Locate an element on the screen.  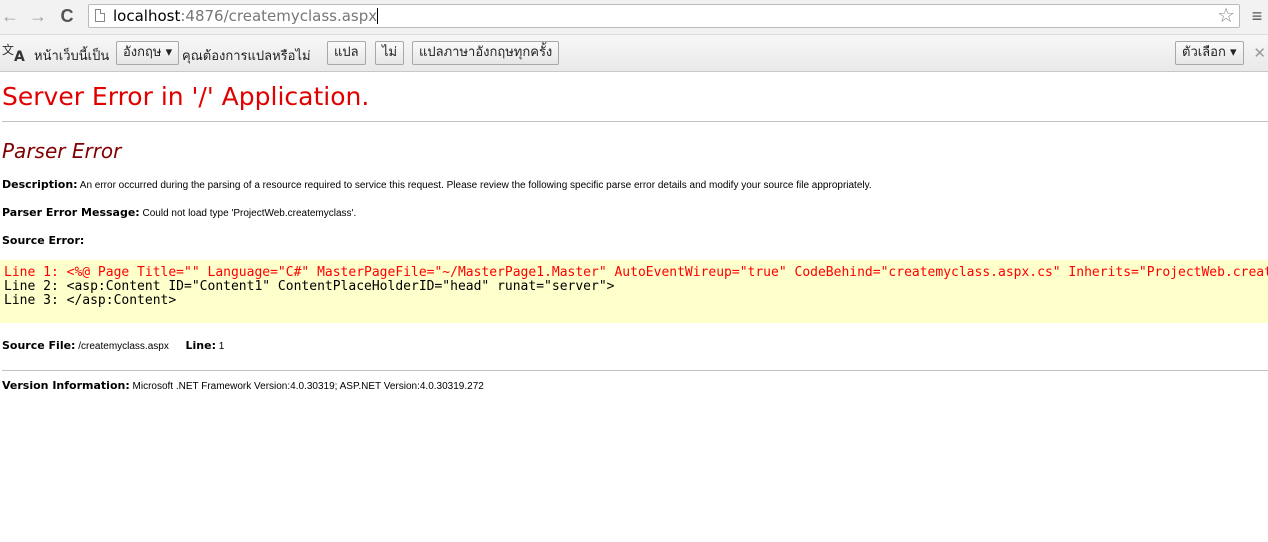
source-file-row: Source File: /createmyclass.aspx Line: 1 is located at coordinates (113, 345).